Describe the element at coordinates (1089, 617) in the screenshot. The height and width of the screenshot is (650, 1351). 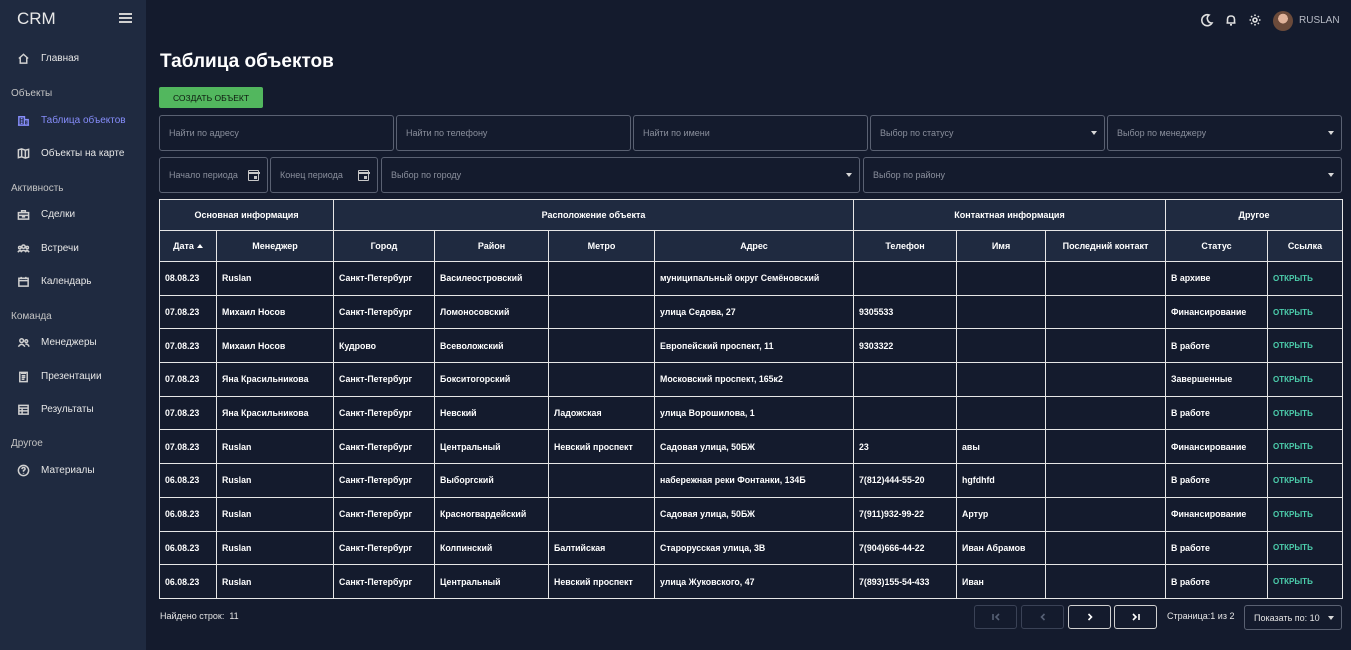
I see `next-page-button` at that location.